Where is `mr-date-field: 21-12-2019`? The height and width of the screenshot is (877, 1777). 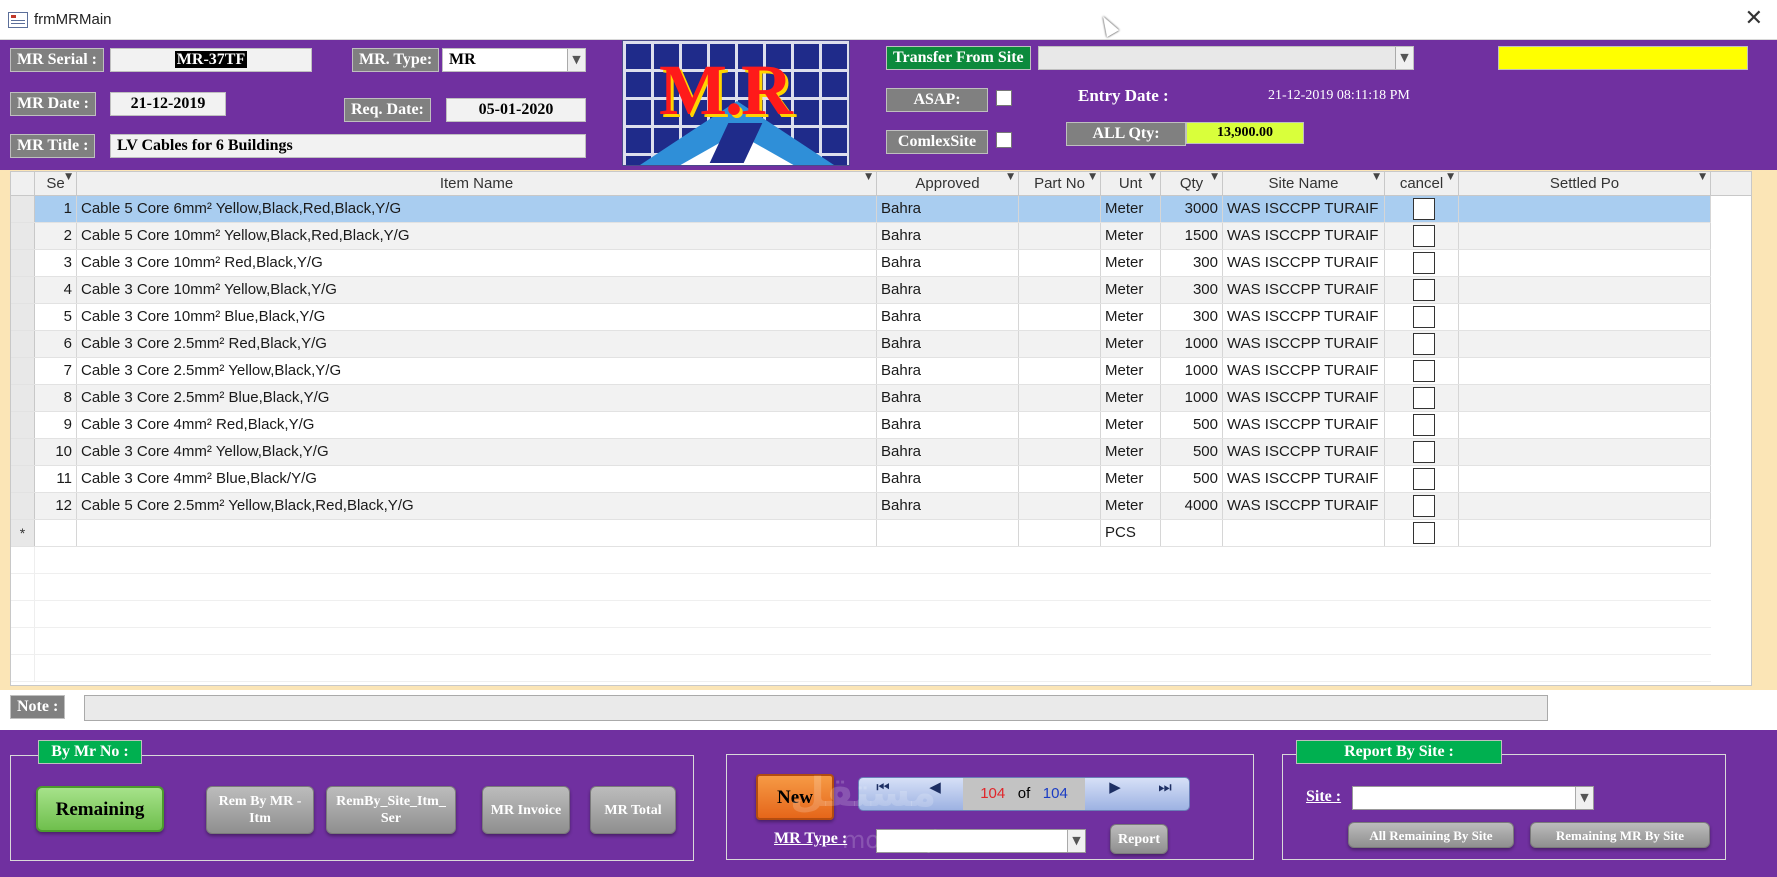
mr-date-field: 21-12-2019 is located at coordinates (168, 104).